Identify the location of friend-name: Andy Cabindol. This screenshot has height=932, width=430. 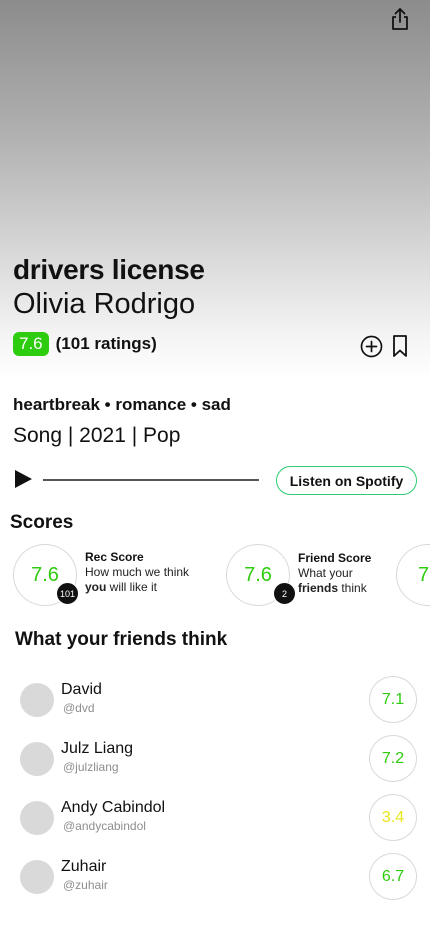
(113, 807).